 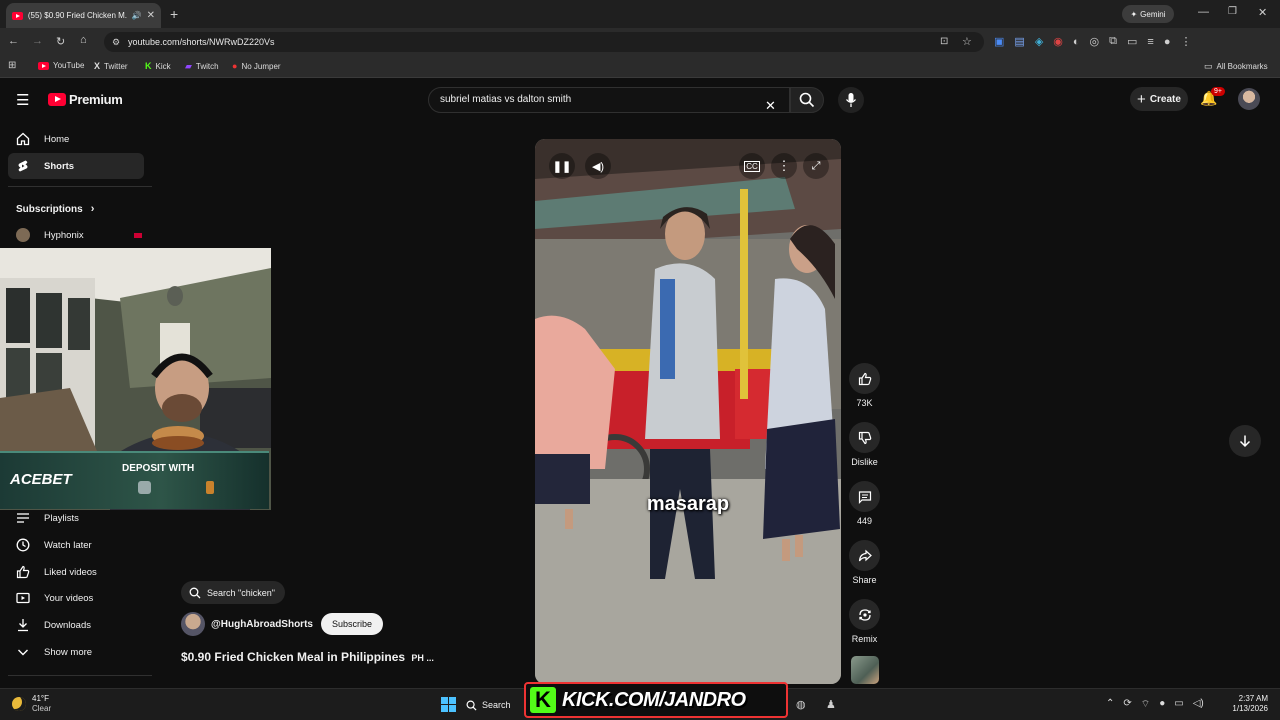 What do you see at coordinates (1167, 41) in the screenshot?
I see `profile-icon: ●` at bounding box center [1167, 41].